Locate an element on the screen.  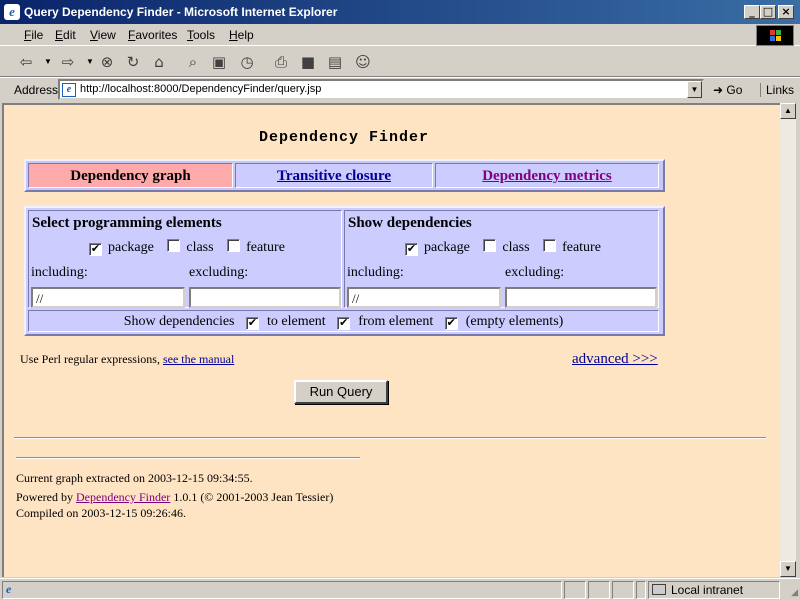
show-excluding-label: excluding: is located at coordinates (535, 272).